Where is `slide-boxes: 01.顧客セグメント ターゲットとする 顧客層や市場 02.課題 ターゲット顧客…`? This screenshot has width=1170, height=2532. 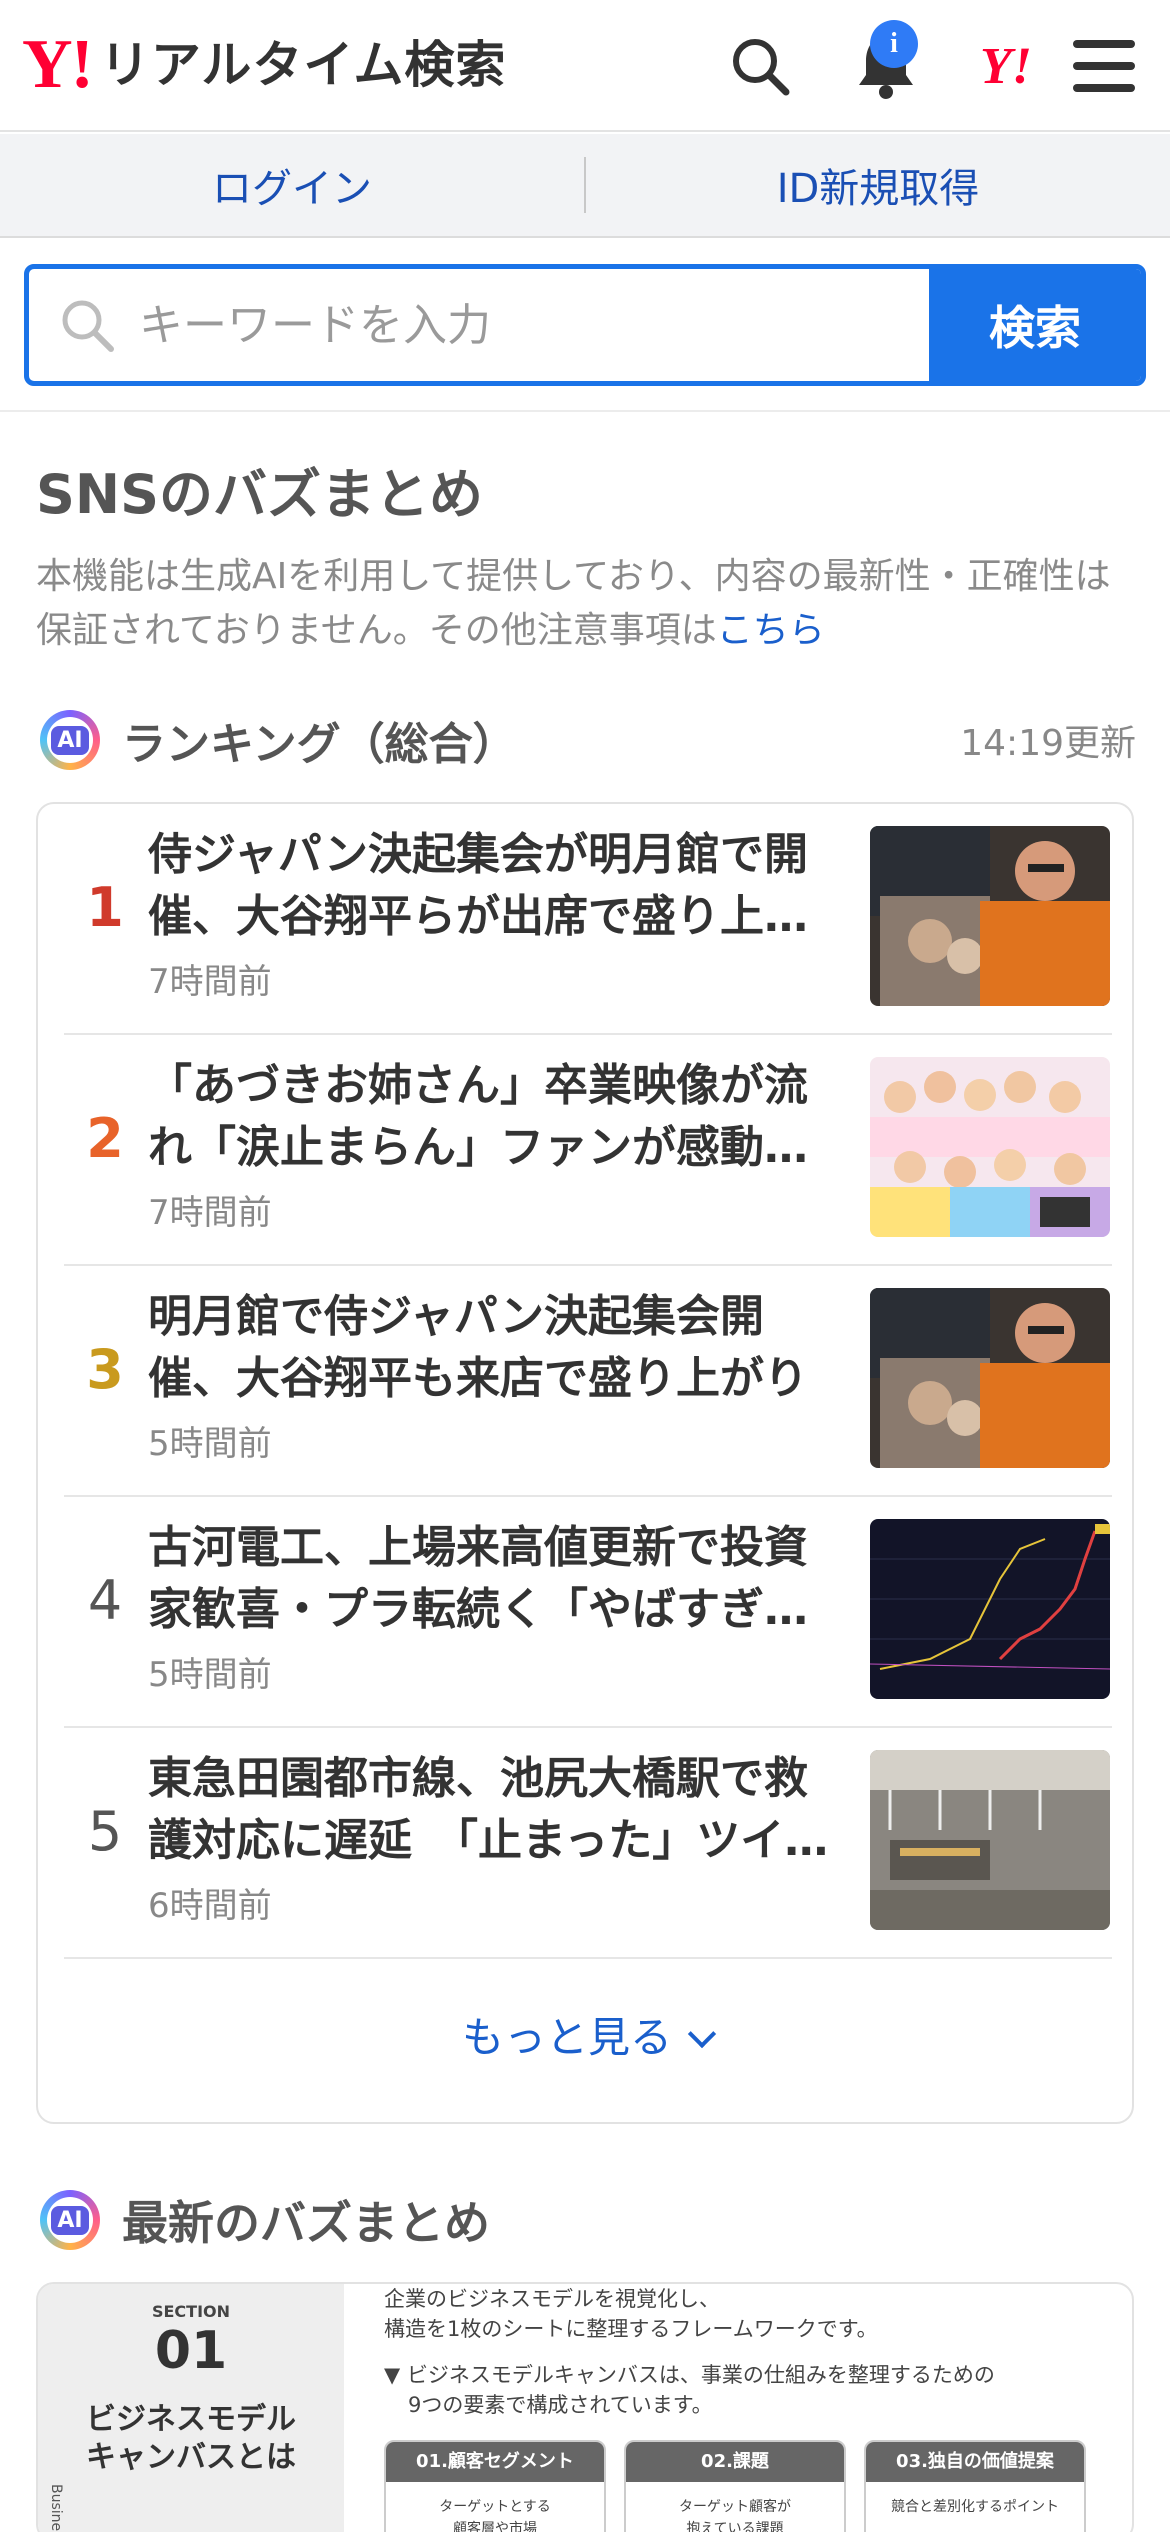 slide-boxes: 01.顧客セグメント ターゲットとする 顧客層や市場 02.課題 ターゲット顧客… is located at coordinates (754, 2486).